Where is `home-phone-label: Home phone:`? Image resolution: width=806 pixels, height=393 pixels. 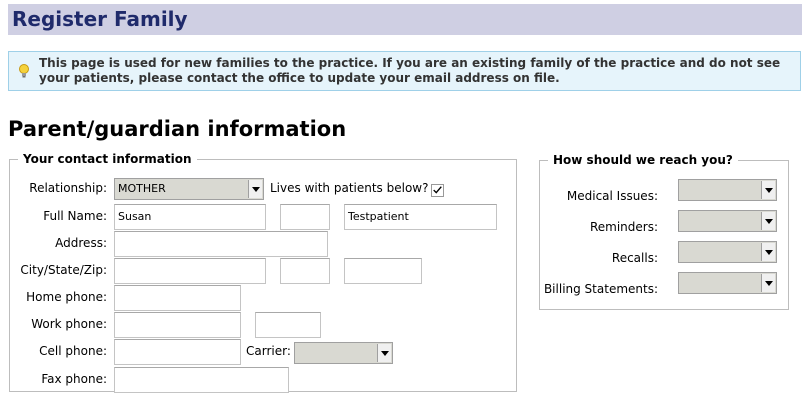
home-phone-label: Home phone: is located at coordinates (66, 297).